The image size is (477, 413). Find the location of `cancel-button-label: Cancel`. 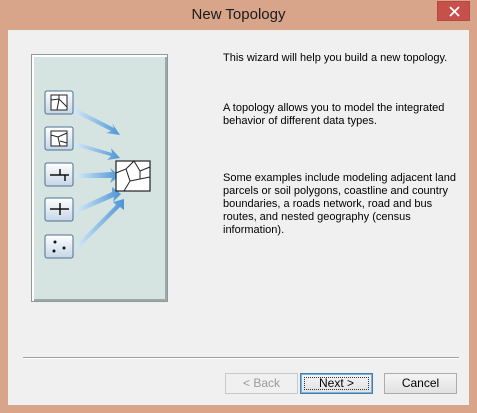

cancel-button-label: Cancel is located at coordinates (420, 383).